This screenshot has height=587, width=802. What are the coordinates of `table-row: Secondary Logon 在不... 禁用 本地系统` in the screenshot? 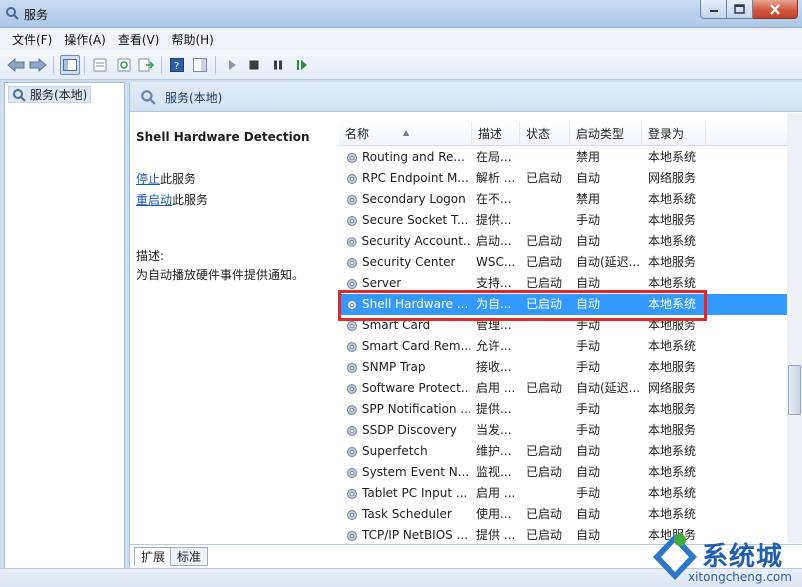 It's located at (566, 199).